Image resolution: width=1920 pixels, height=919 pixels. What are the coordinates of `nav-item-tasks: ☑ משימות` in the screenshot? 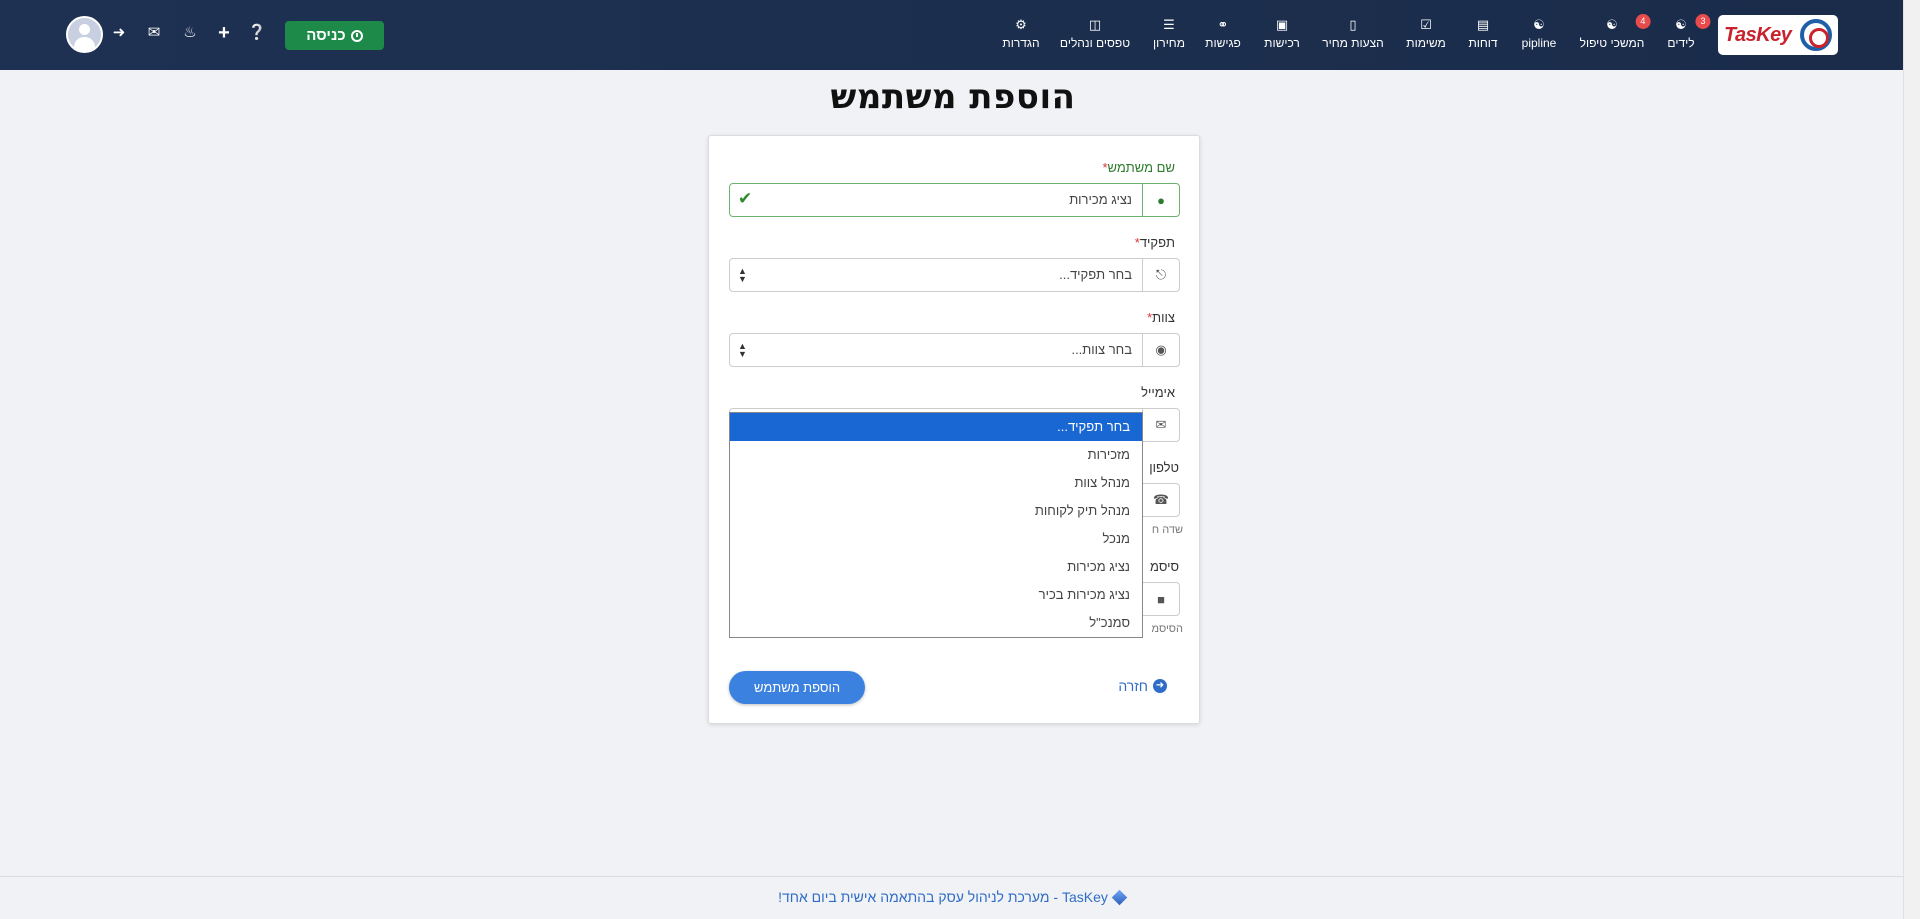 It's located at (1425, 37).